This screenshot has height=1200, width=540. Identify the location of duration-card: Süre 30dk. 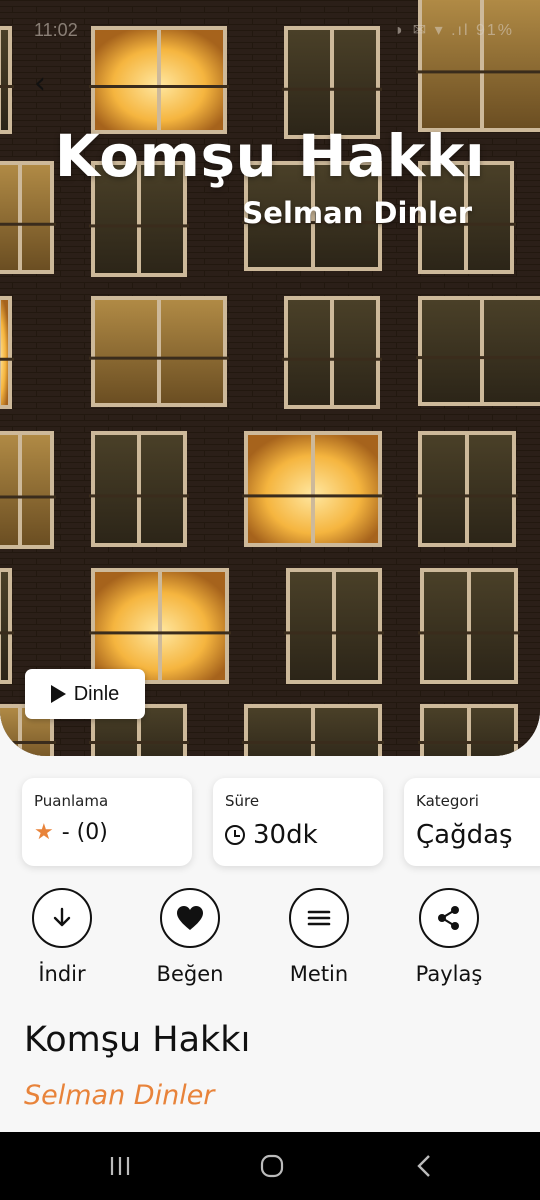
(298, 822).